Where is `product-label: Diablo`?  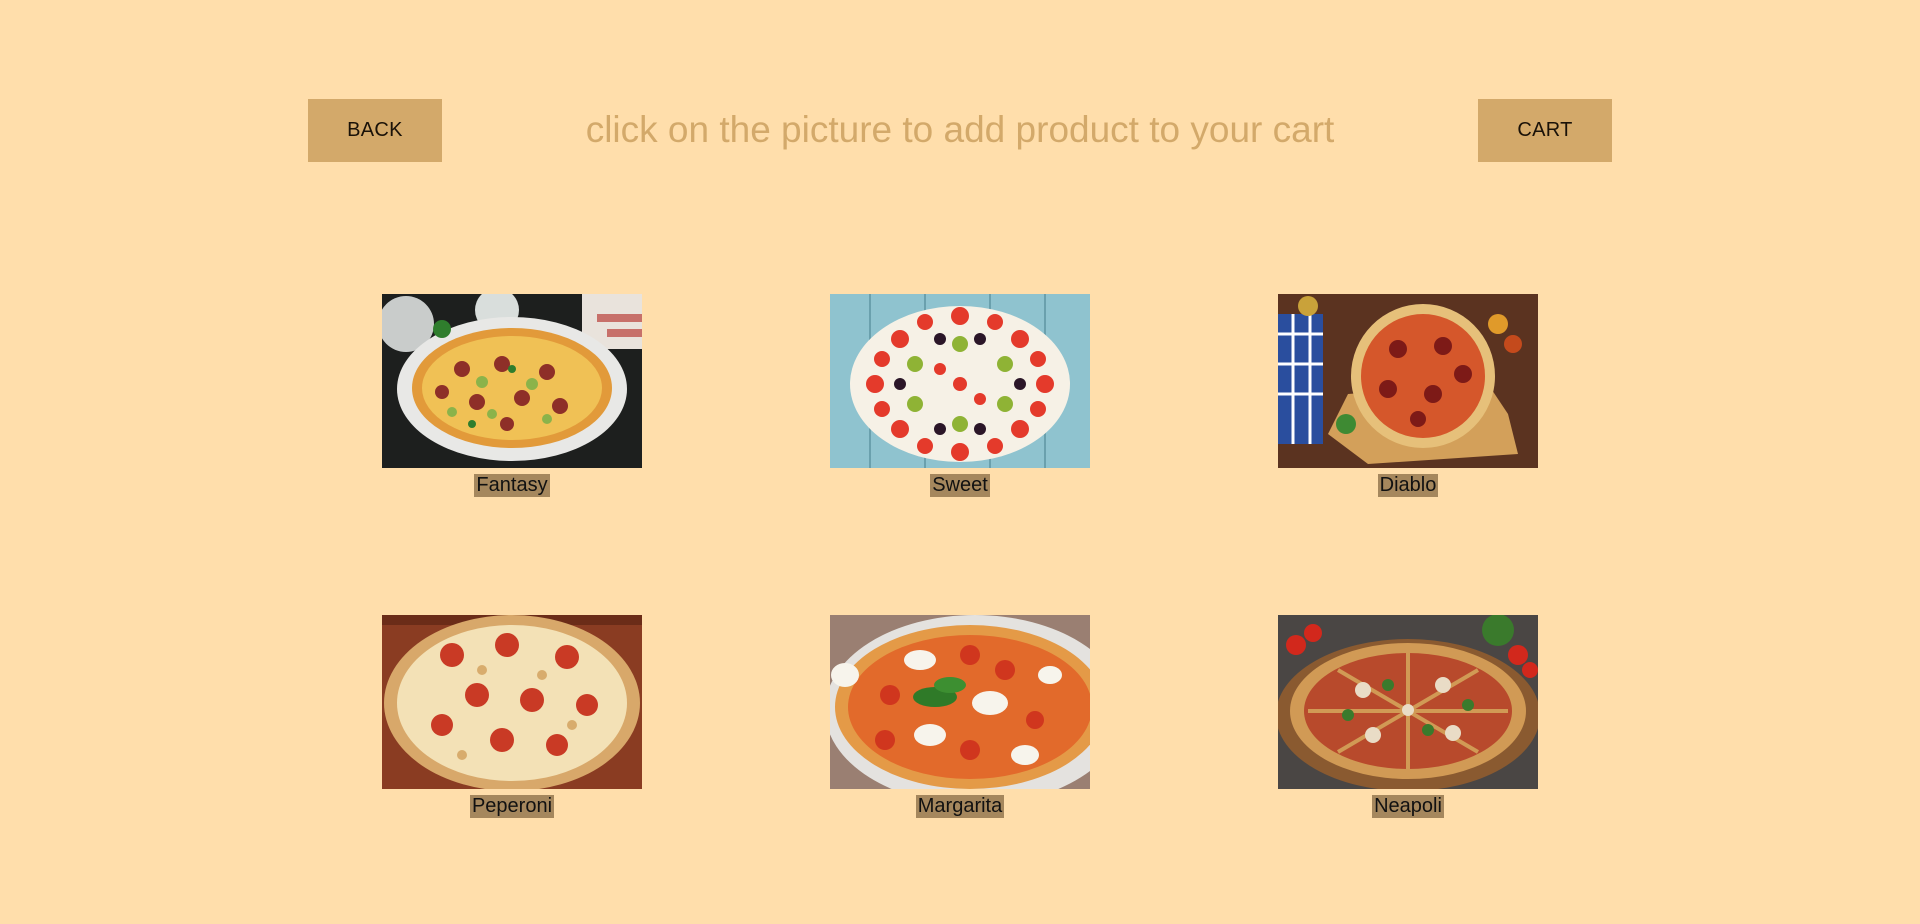
product-label: Diablo is located at coordinates (1408, 485).